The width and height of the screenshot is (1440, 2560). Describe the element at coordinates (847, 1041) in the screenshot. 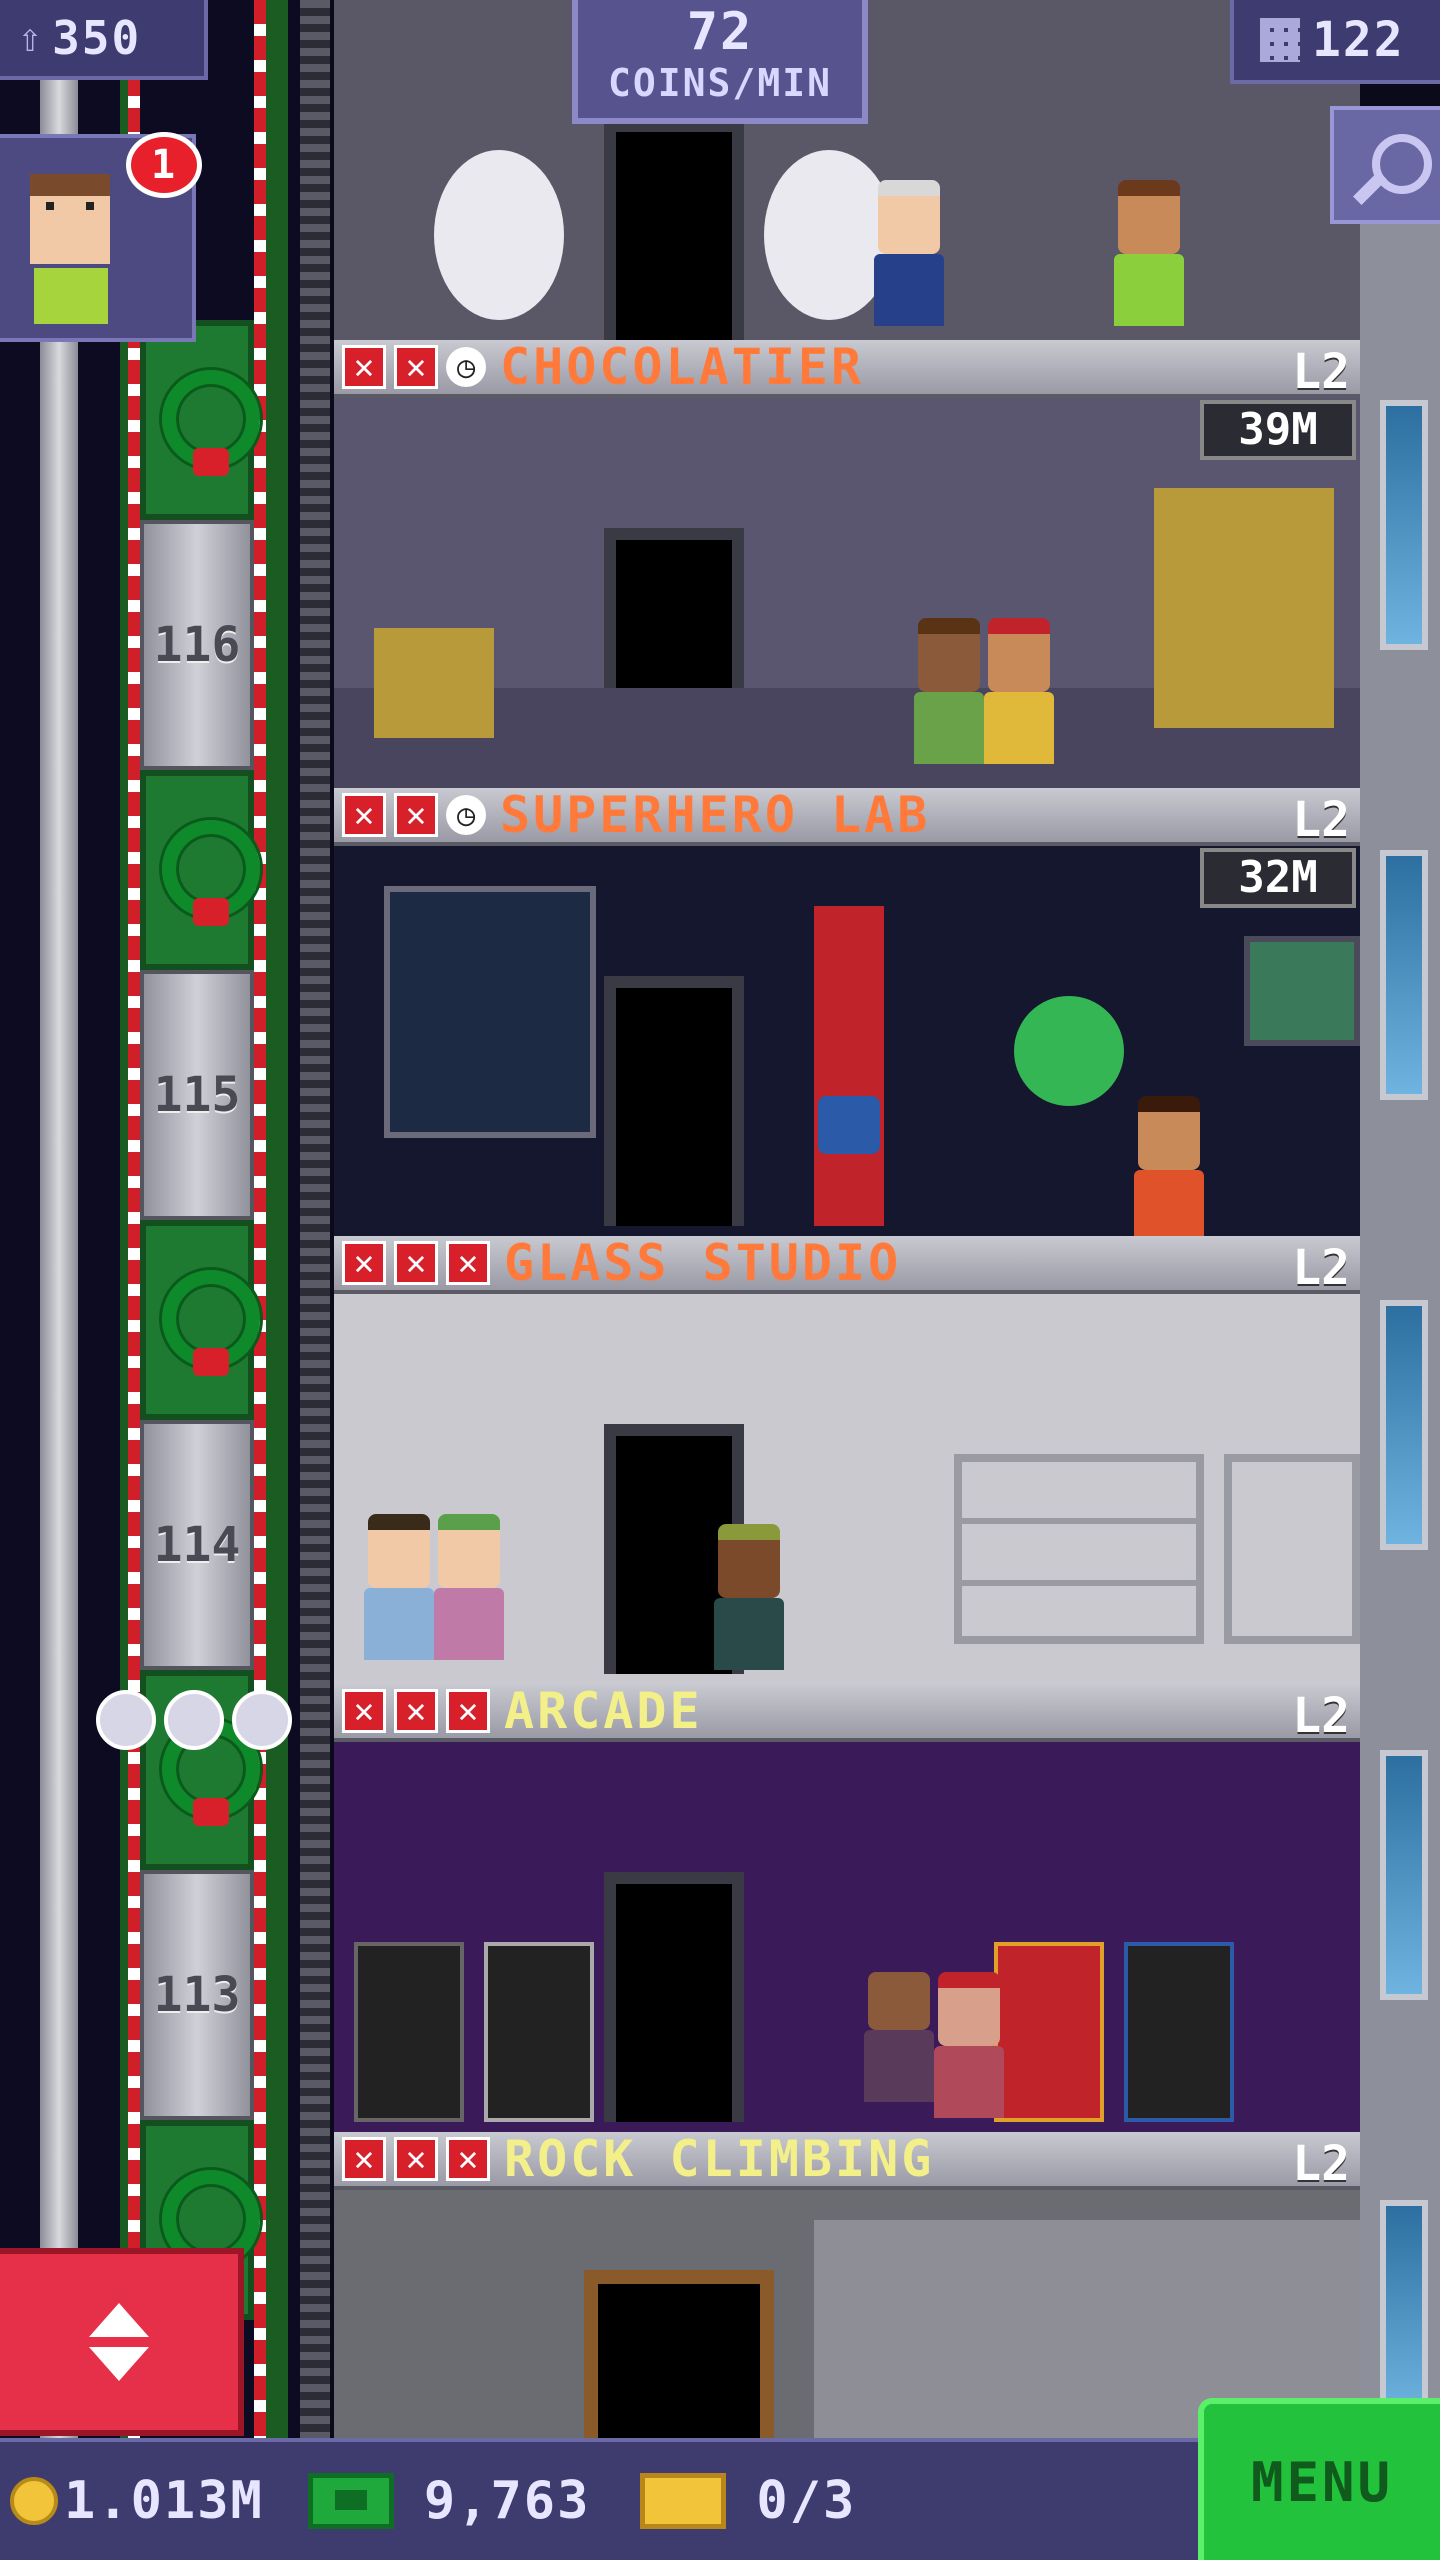

I see `floor-room: 32M` at that location.